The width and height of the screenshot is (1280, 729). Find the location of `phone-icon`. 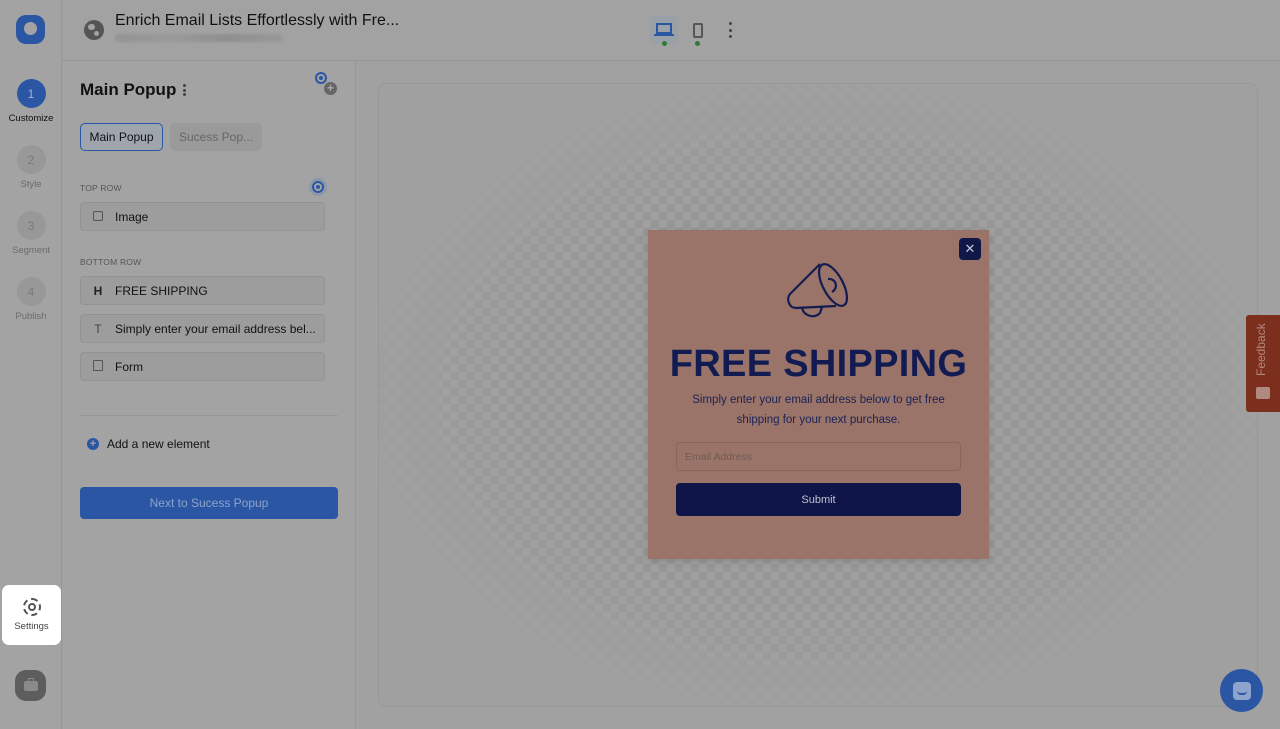

phone-icon is located at coordinates (698, 30).